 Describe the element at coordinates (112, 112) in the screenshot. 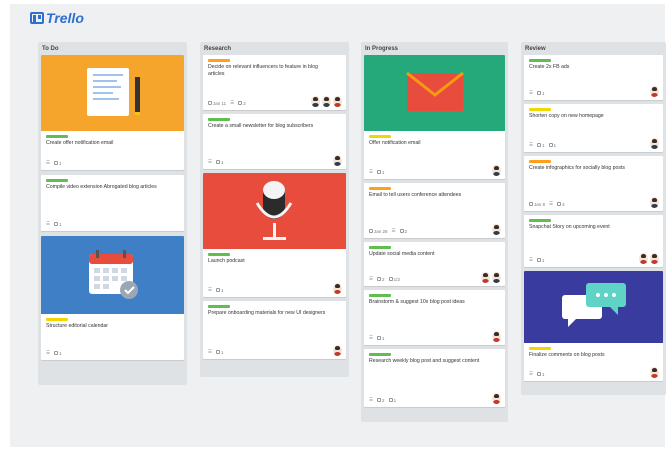

I see `card: Create offer notification email ☰ 1` at that location.